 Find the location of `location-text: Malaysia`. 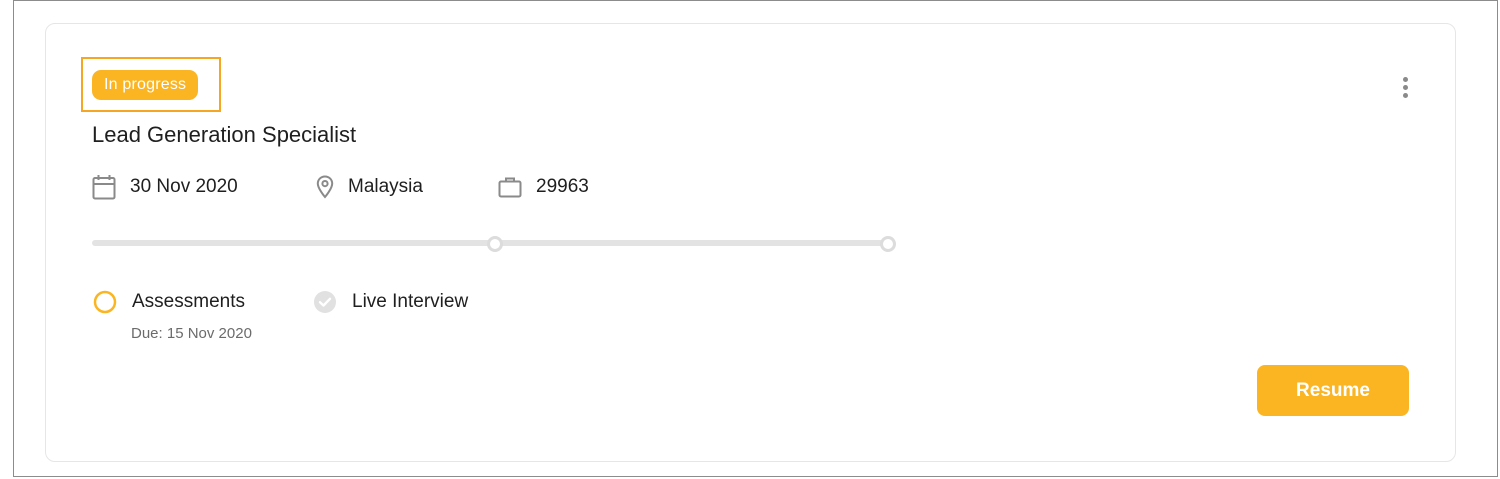

location-text: Malaysia is located at coordinates (385, 186).